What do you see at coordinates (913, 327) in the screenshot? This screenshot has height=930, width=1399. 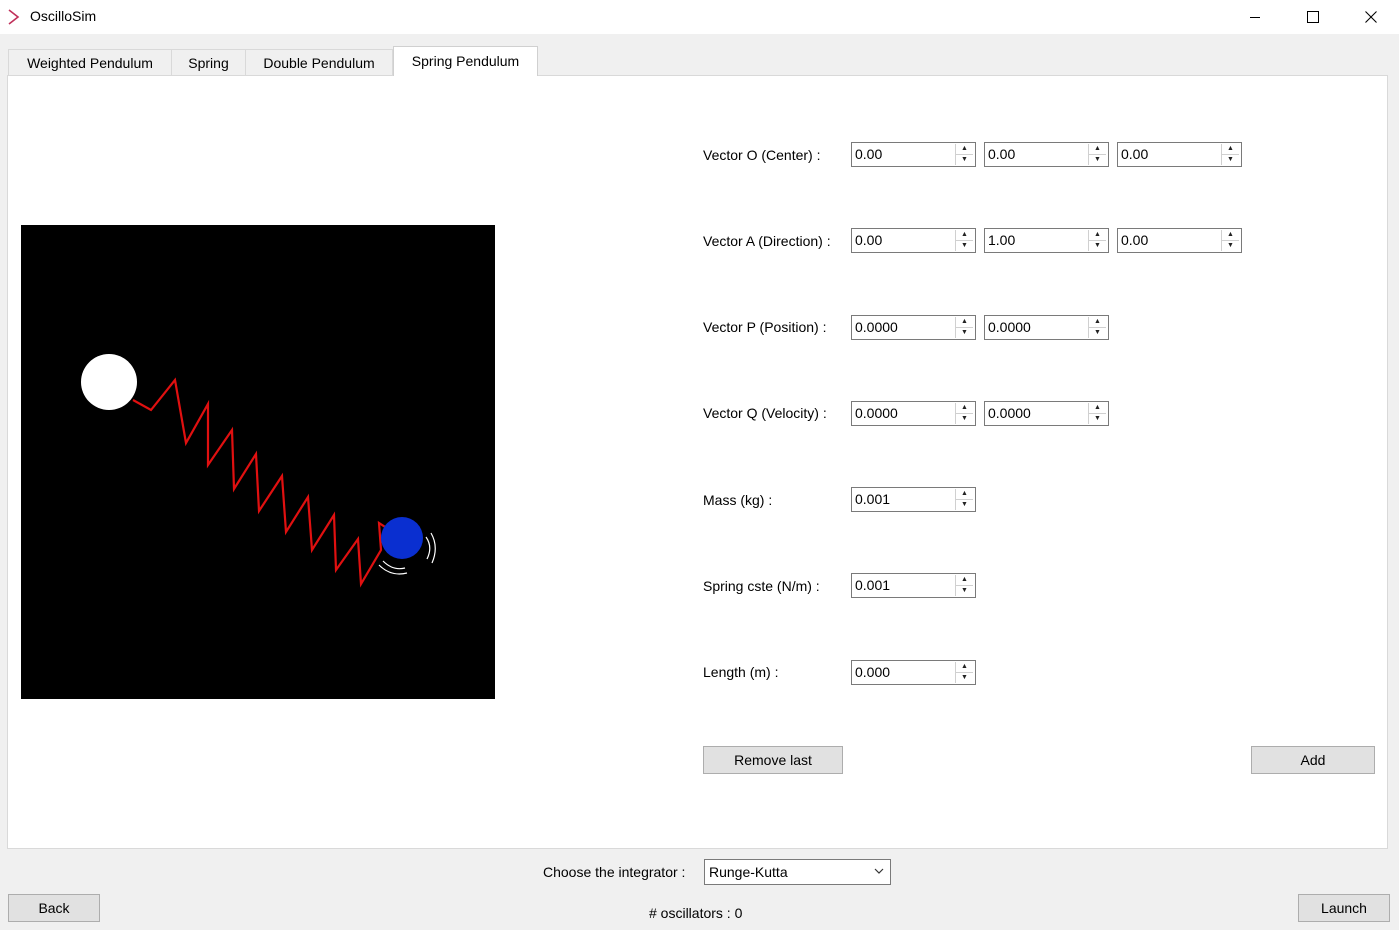 I see `vector-p-x-spinbox: 0.0000 ▲ ▼` at bounding box center [913, 327].